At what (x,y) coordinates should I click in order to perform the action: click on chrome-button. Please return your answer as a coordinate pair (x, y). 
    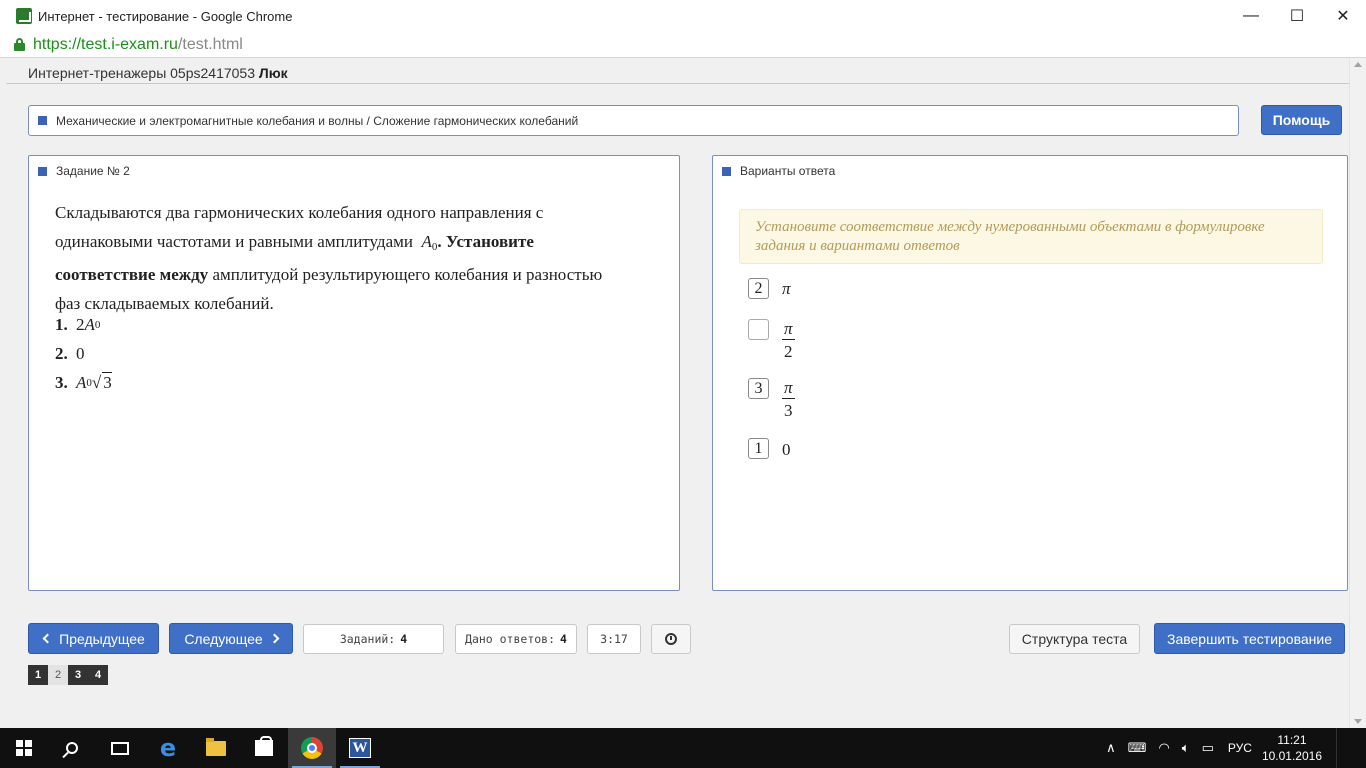
    Looking at the image, I should click on (312, 748).